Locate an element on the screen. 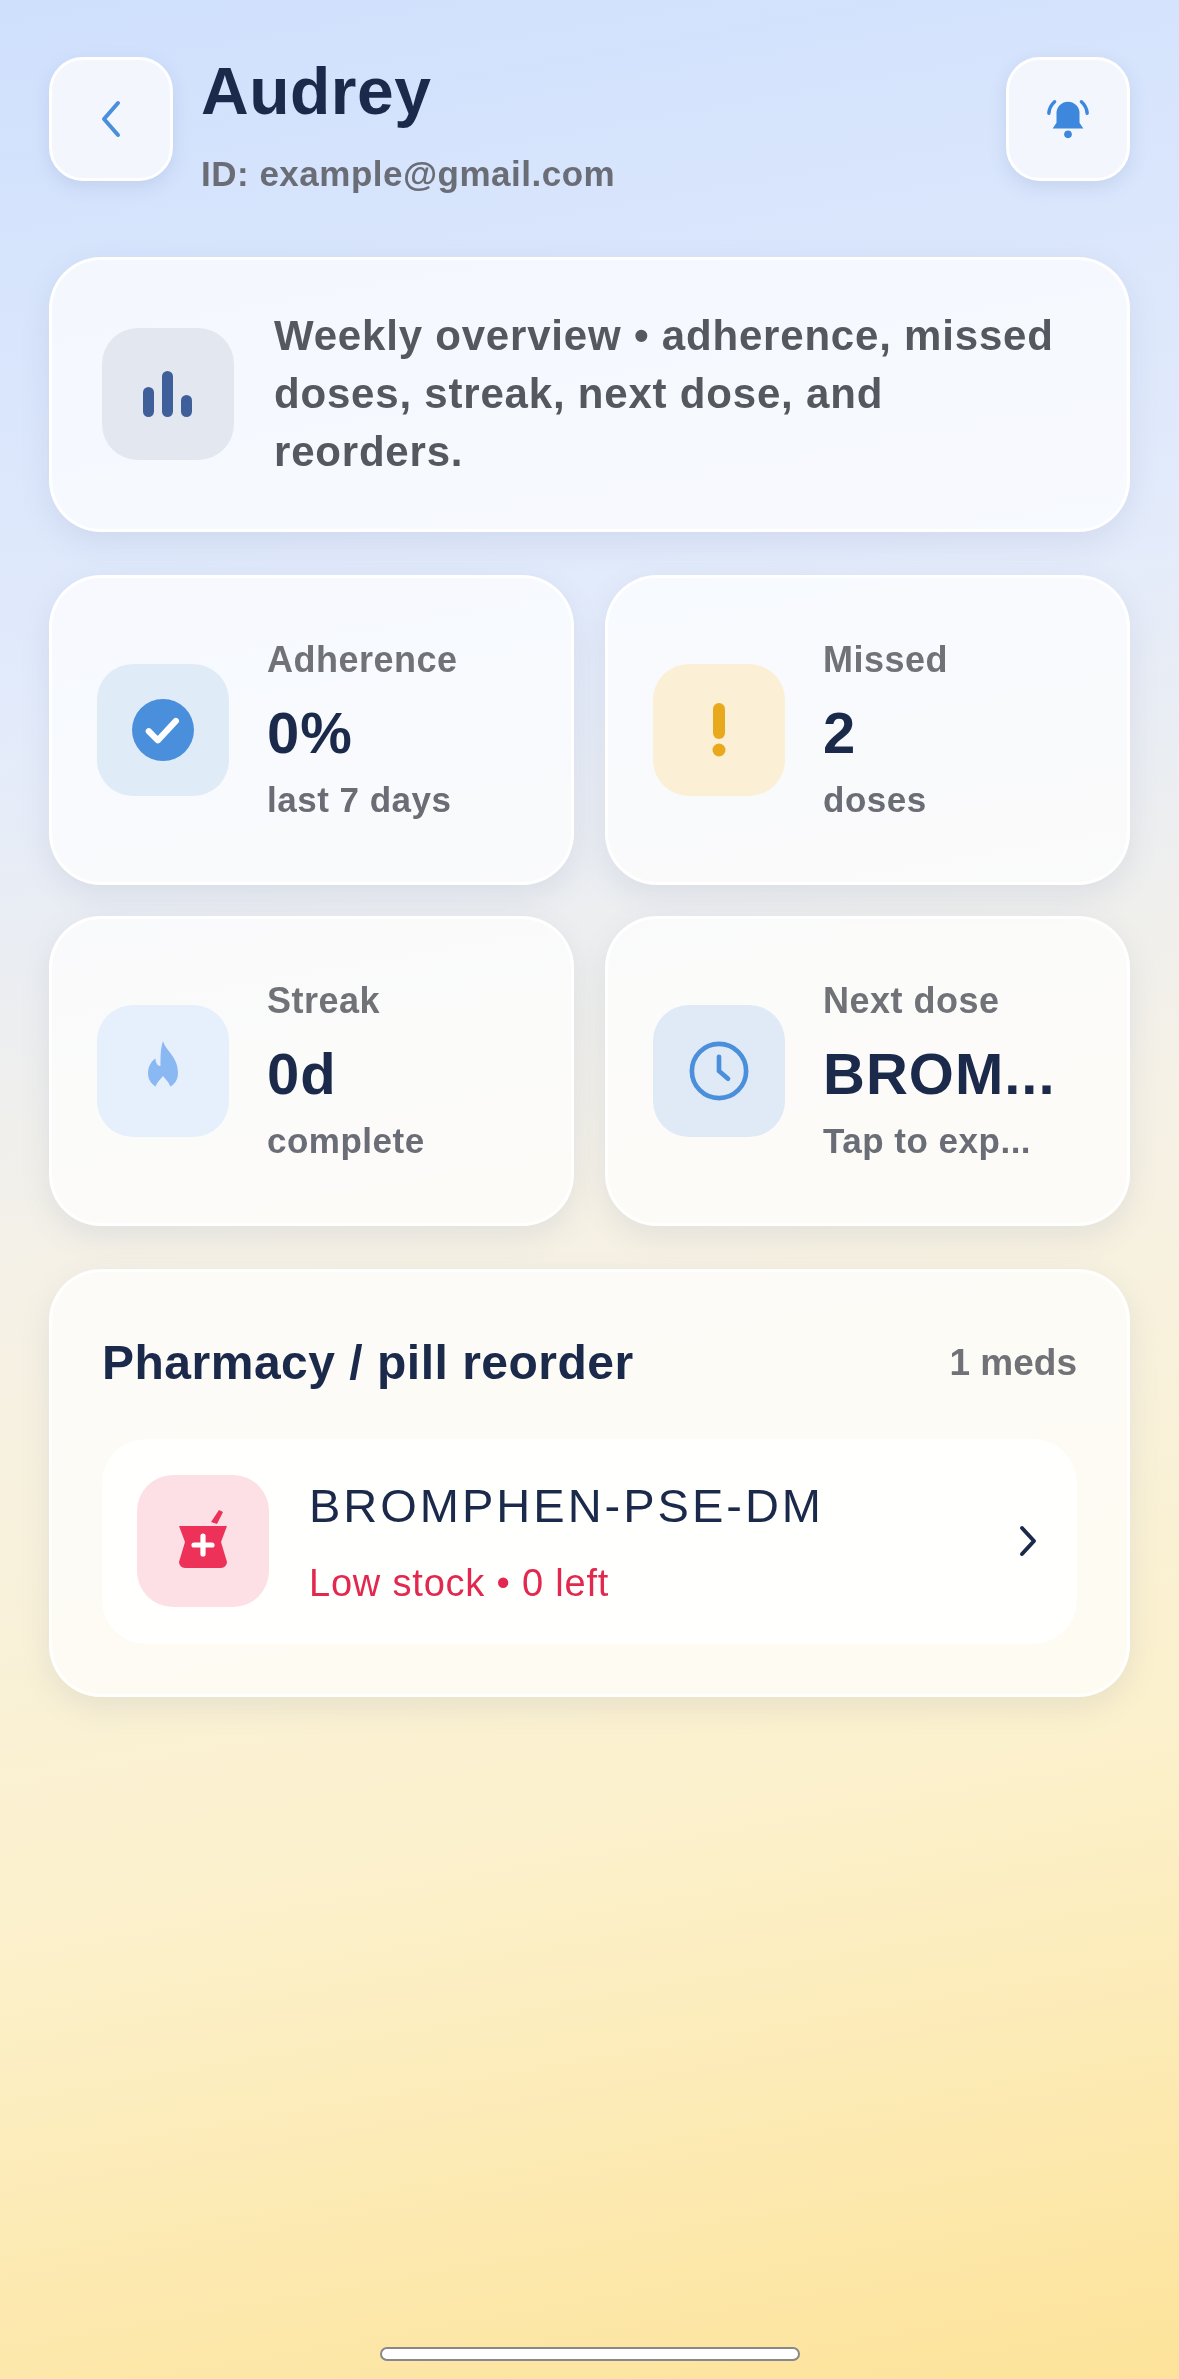  check-icon is located at coordinates (163, 729).